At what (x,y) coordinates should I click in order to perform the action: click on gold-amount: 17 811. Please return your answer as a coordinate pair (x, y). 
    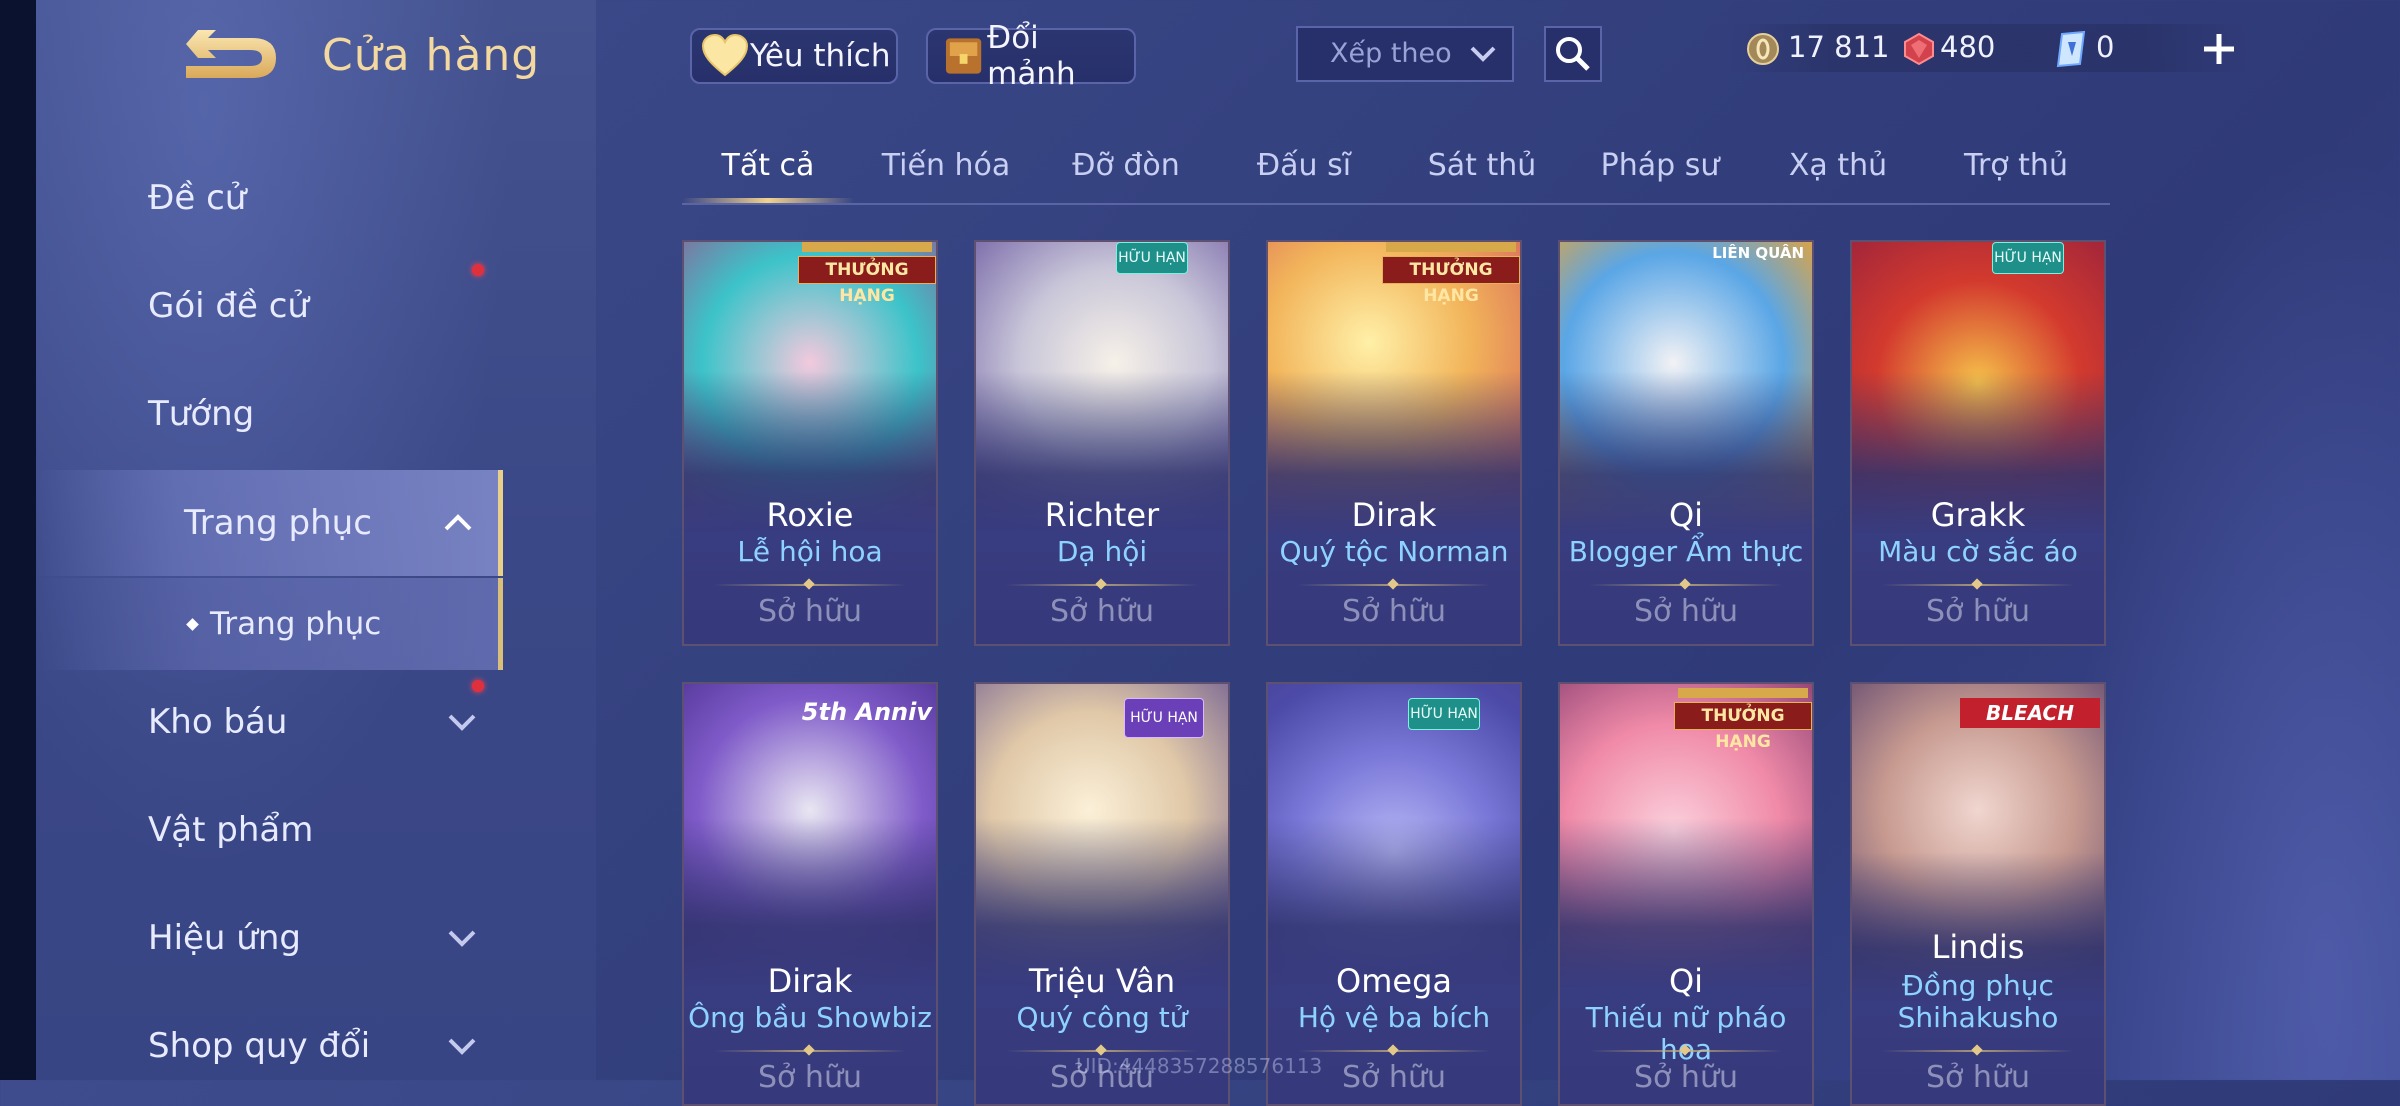
    Looking at the image, I should click on (1839, 47).